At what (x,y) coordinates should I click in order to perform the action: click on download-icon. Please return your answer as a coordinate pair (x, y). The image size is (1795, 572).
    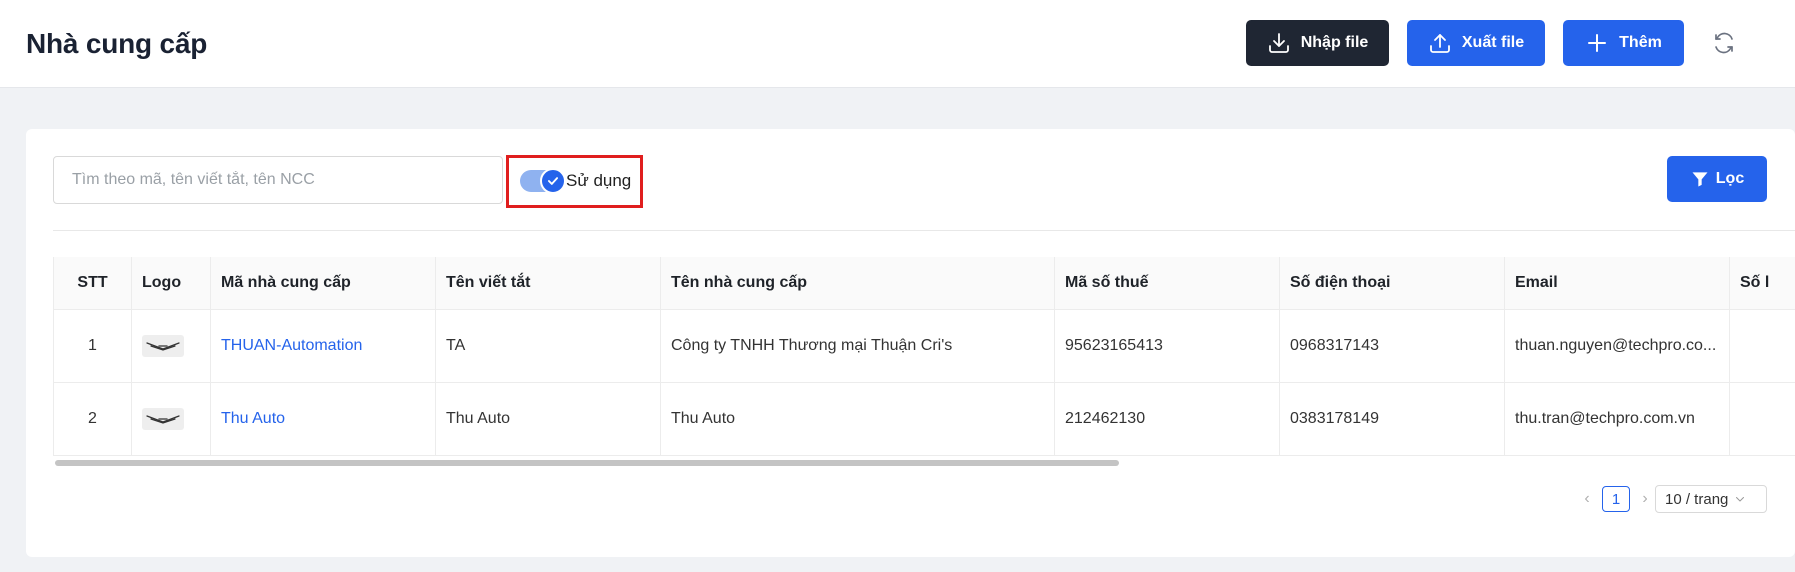
    Looking at the image, I should click on (1278, 43).